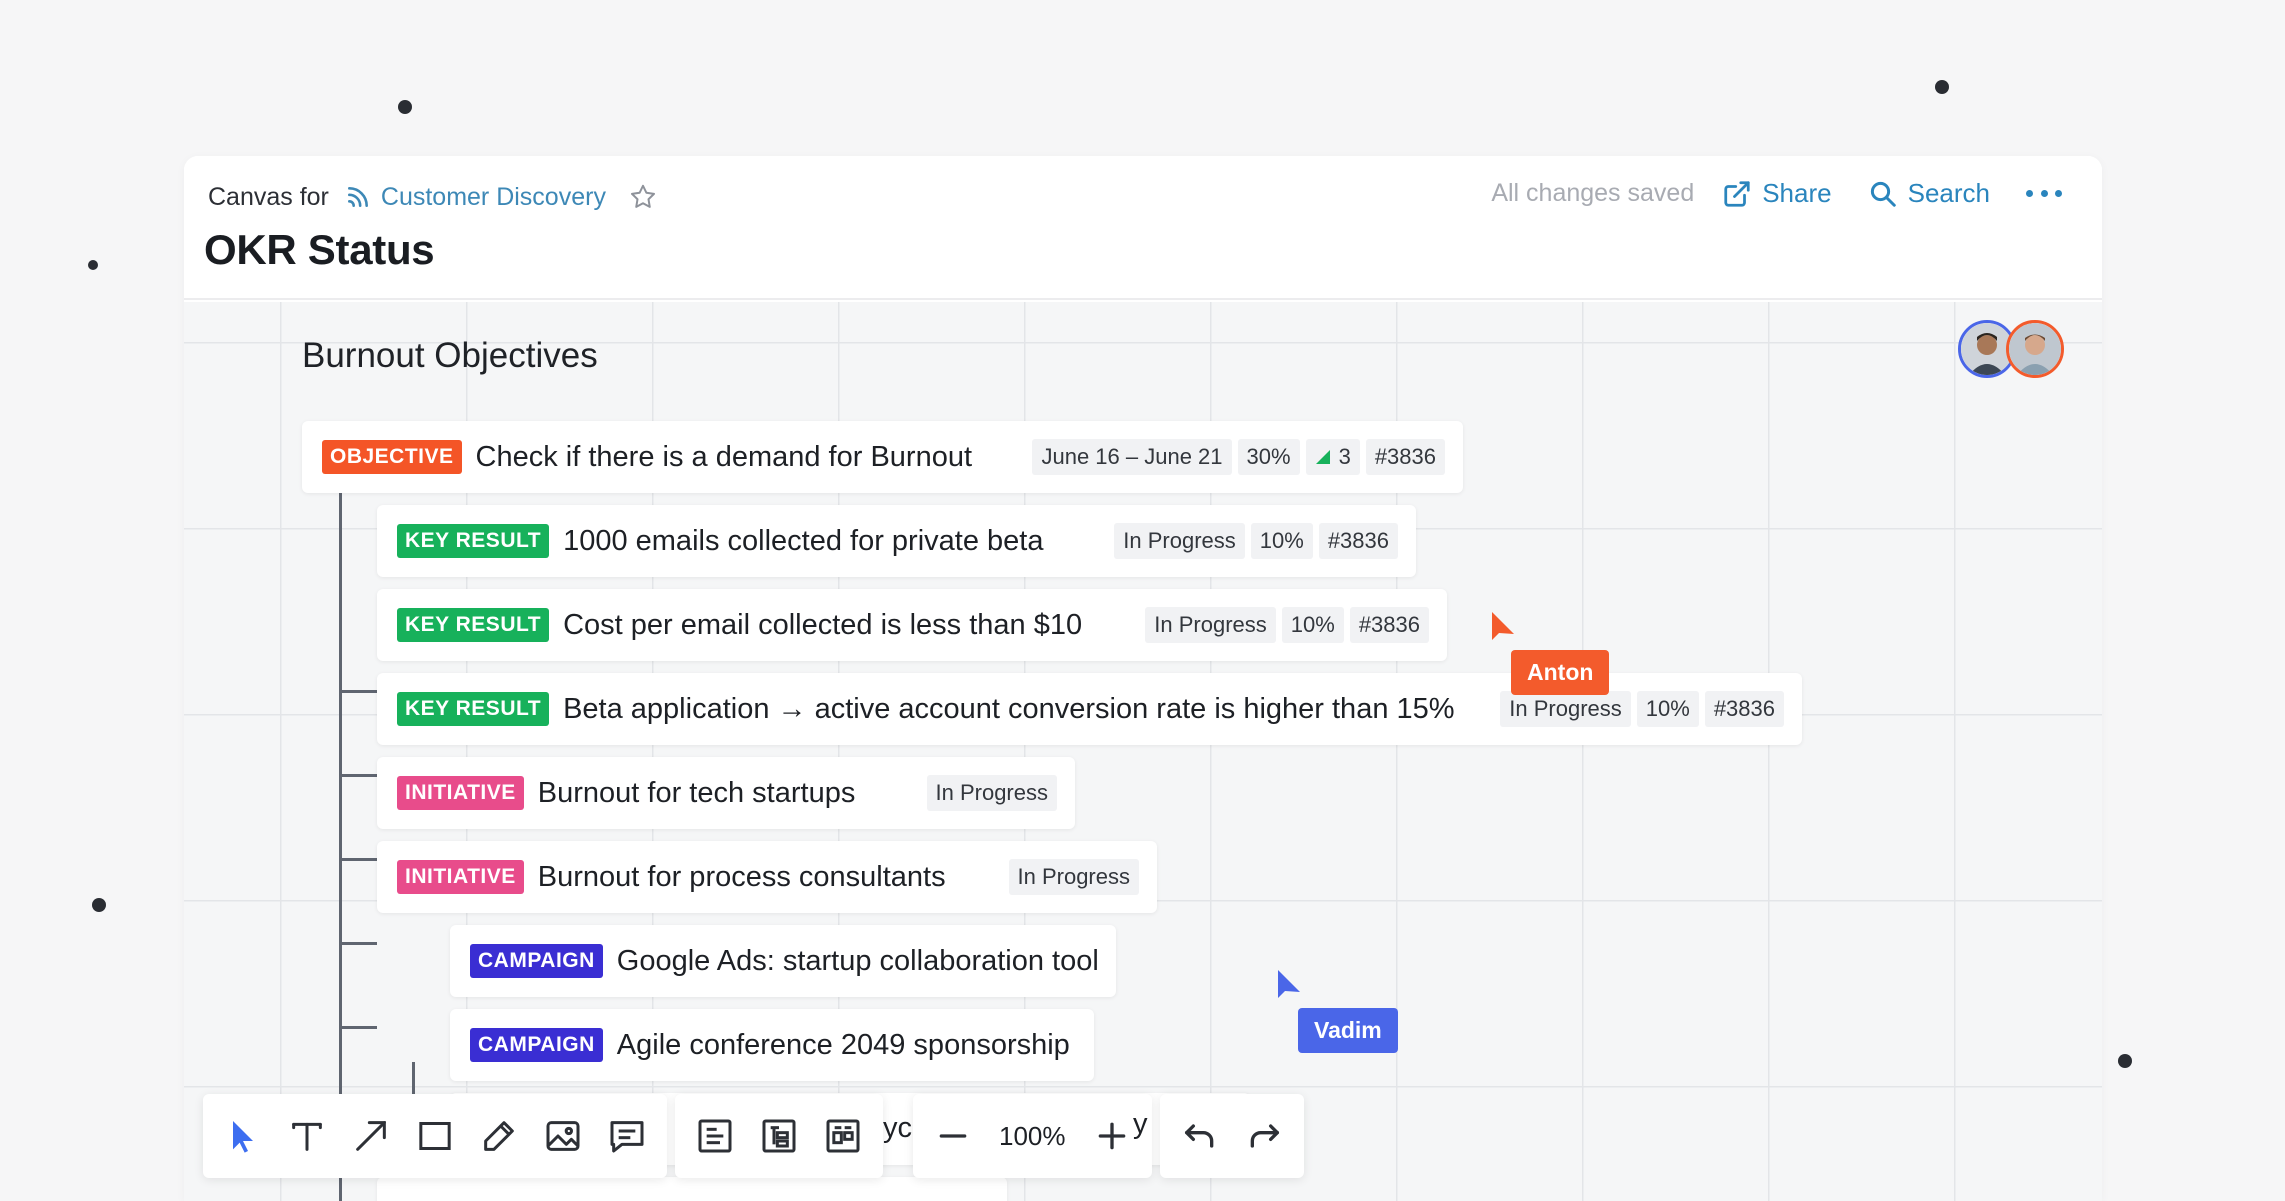 The width and height of the screenshot is (2285, 1201). What do you see at coordinates (268, 196) in the screenshot?
I see `canvas-for-label: Canvas for` at bounding box center [268, 196].